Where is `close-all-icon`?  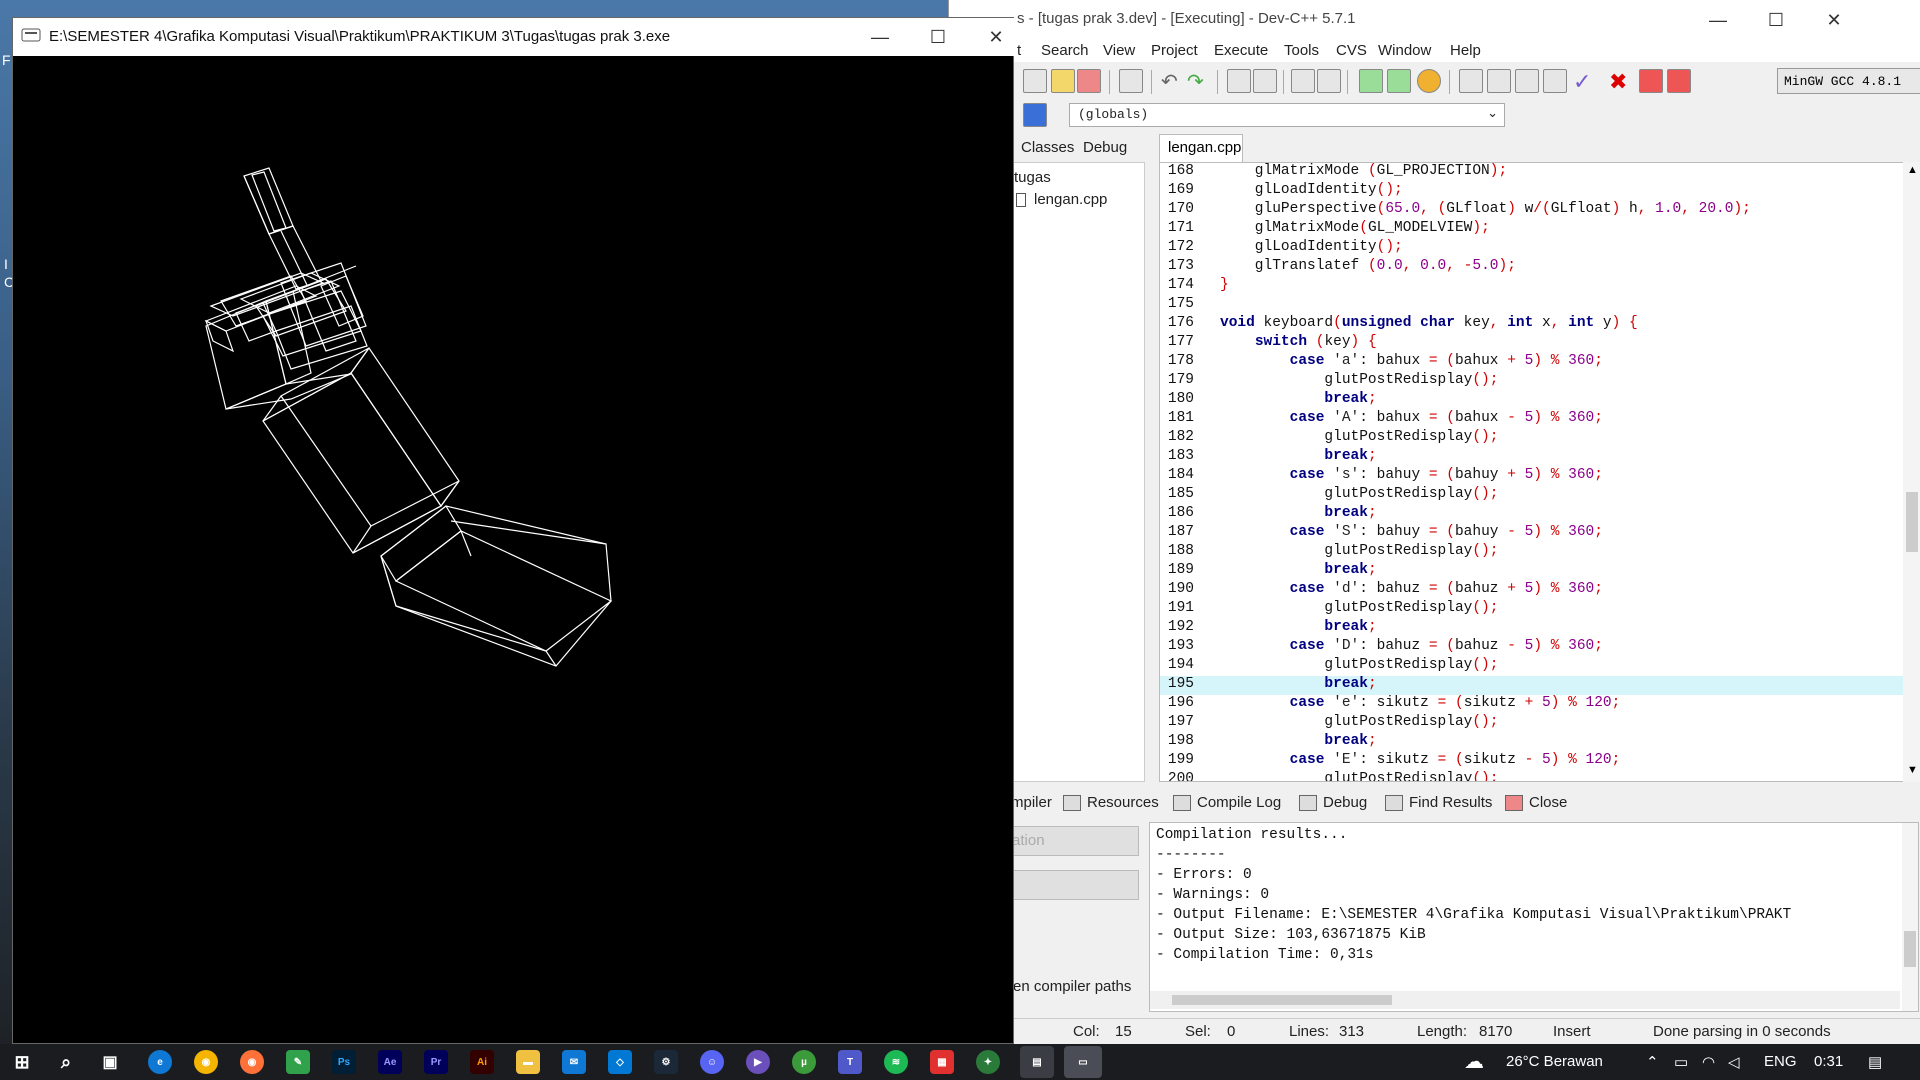 close-all-icon is located at coordinates (1063, 81).